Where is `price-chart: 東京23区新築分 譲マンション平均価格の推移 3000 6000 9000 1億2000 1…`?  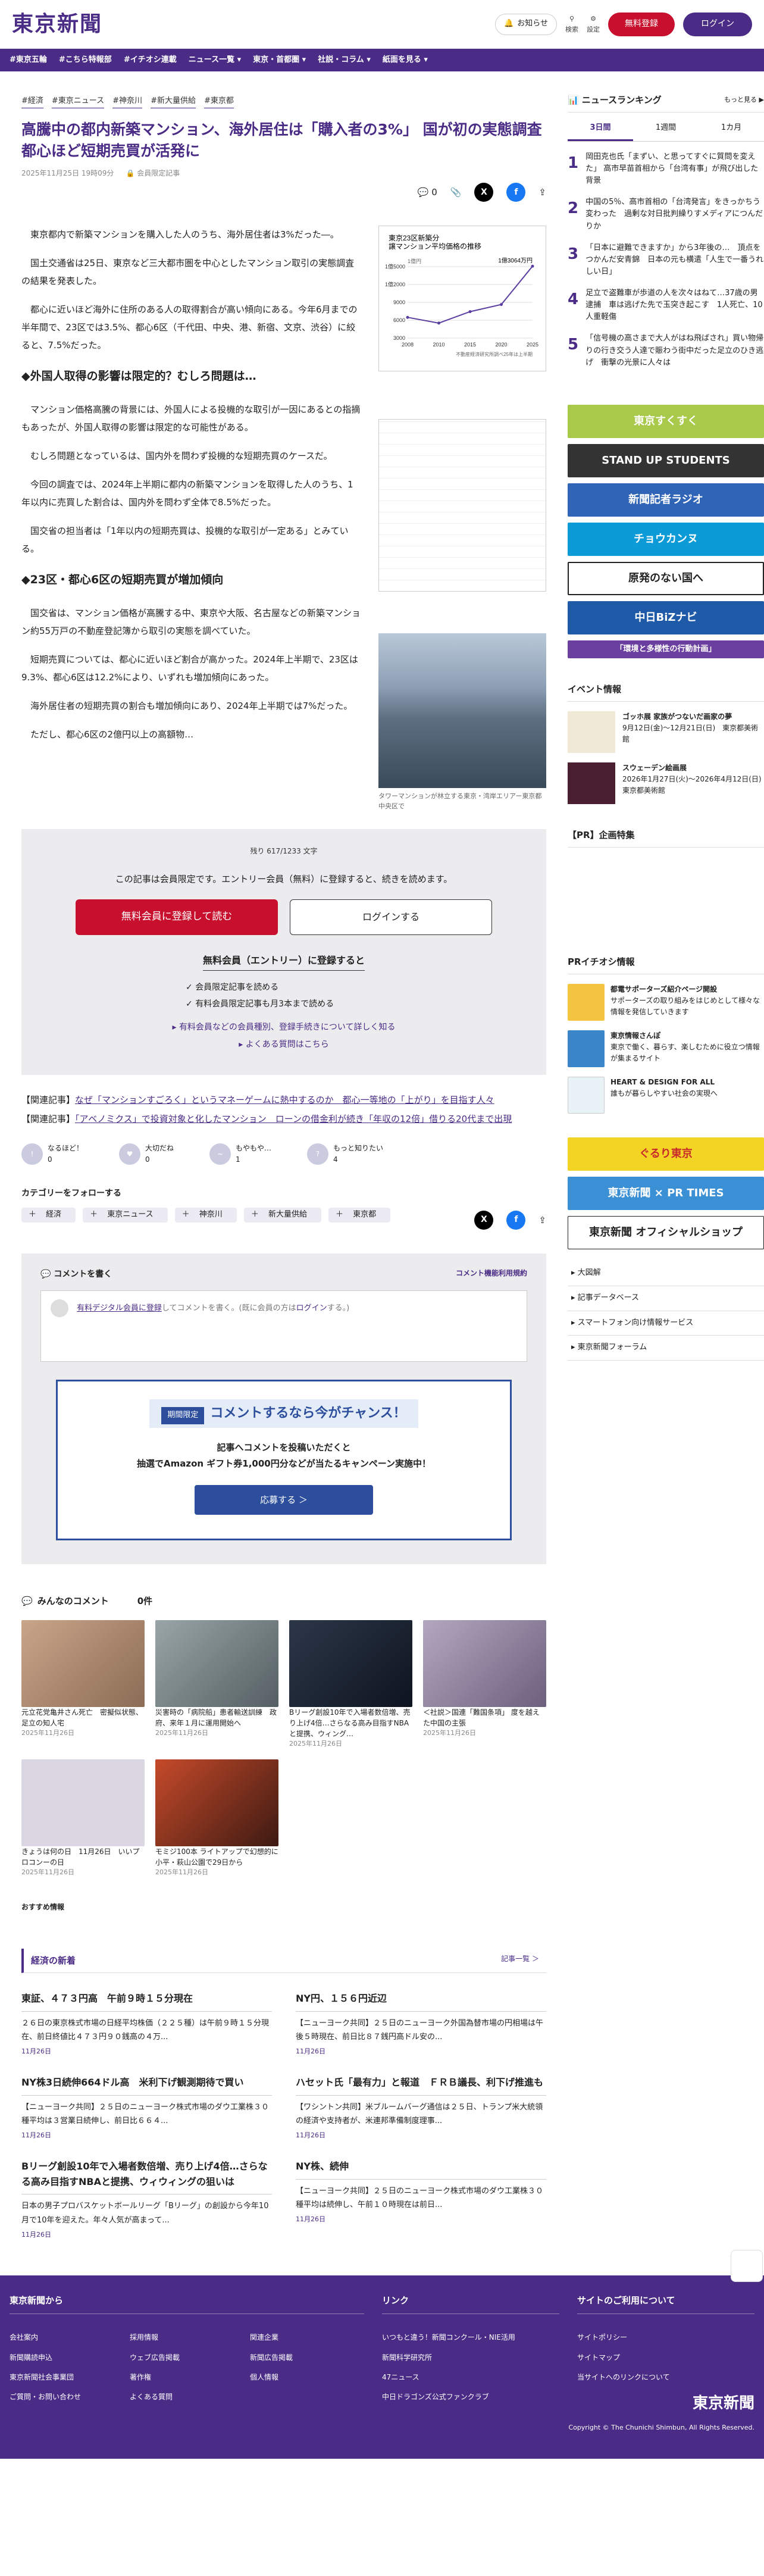 price-chart: 東京23区新築分 譲マンション平均価格の推移 3000 6000 9000 1億2000 1… is located at coordinates (462, 299).